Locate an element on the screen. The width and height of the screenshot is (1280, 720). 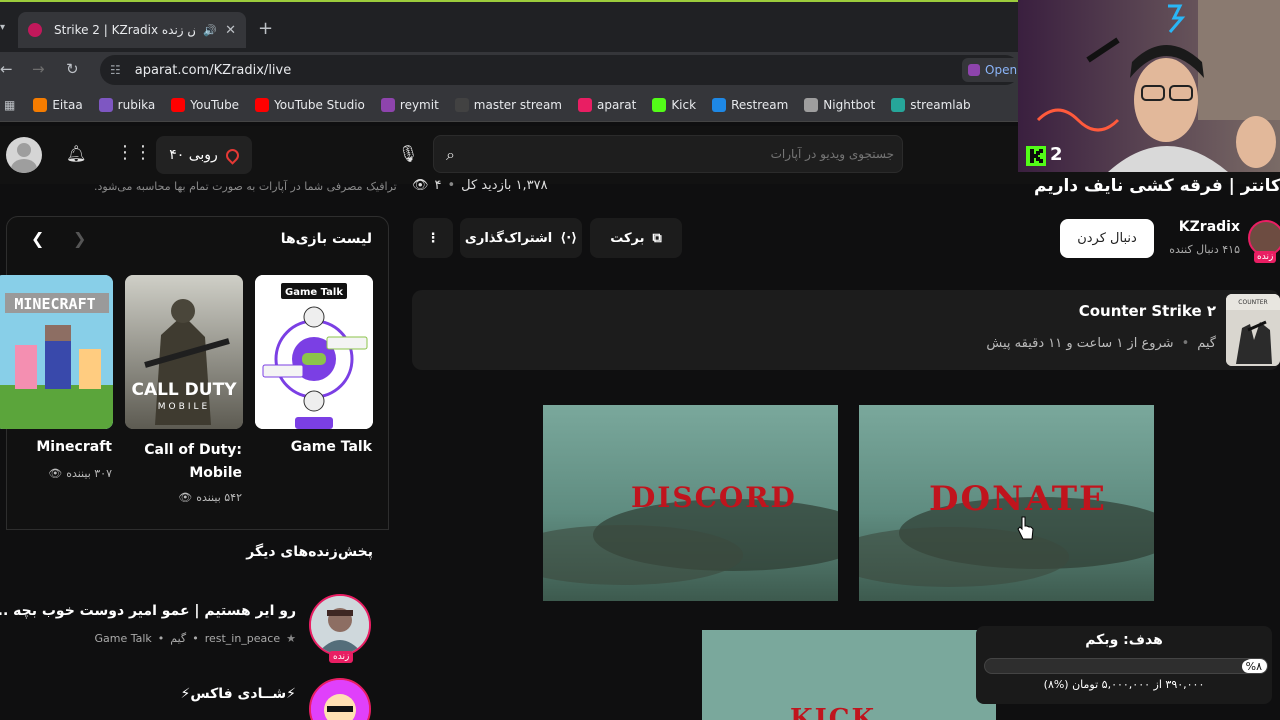
bookmark-label: rubika is located at coordinates (136, 104).